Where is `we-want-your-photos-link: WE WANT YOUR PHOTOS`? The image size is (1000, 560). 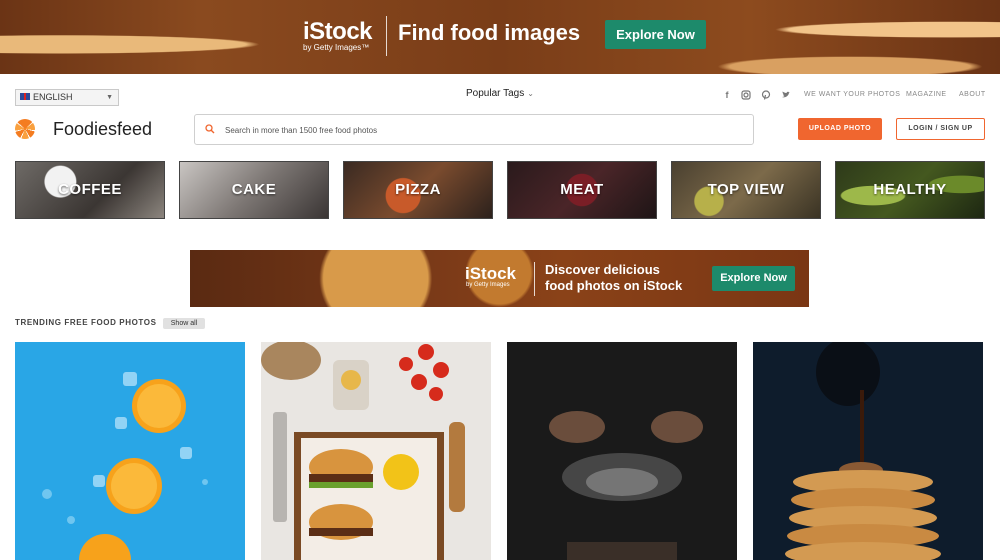
we-want-your-photos-link: WE WANT YOUR PHOTOS is located at coordinates (852, 94).